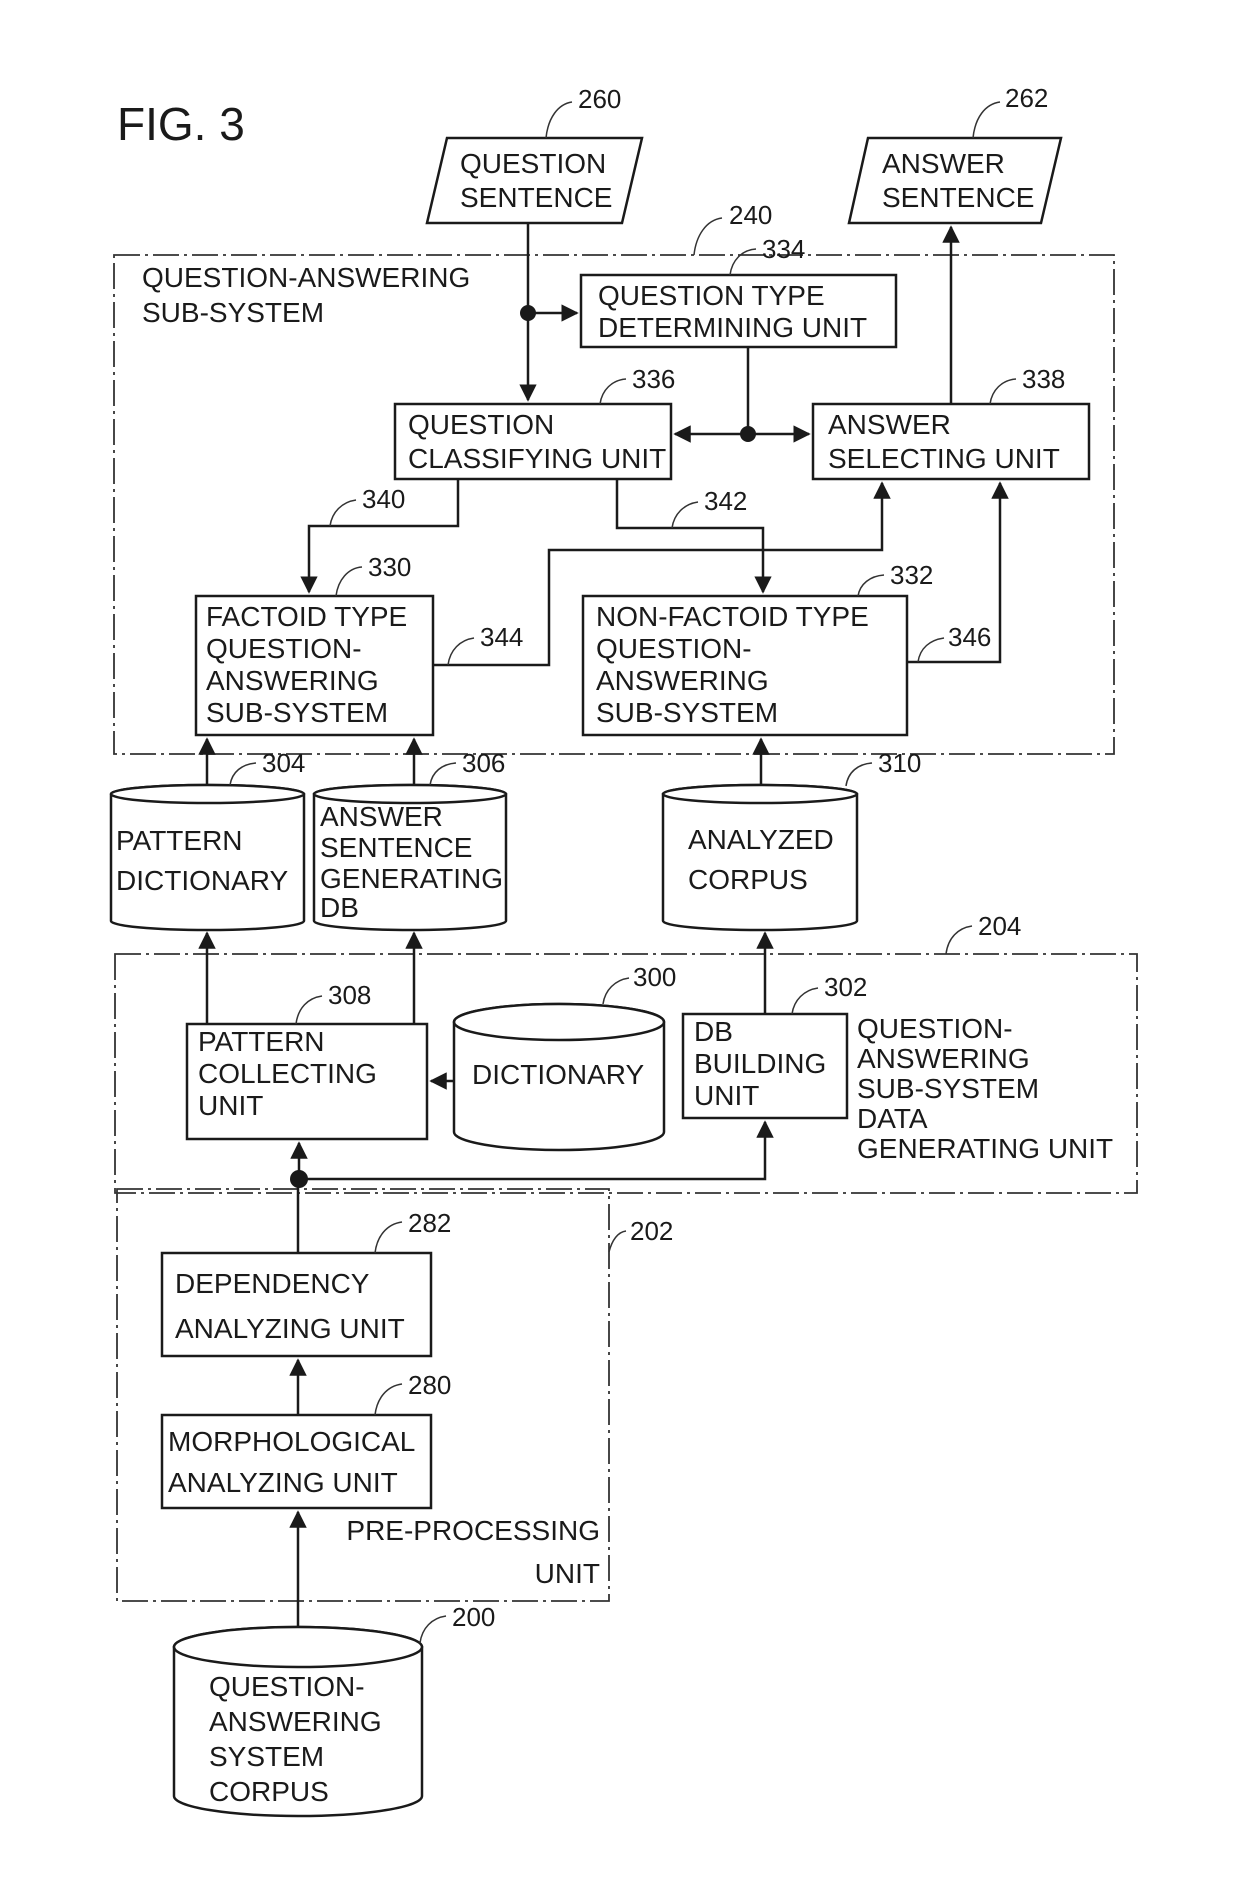  Describe the element at coordinates (291, 1441) in the screenshot. I see `mau-line-1: MORPHOLOGICAL` at that location.